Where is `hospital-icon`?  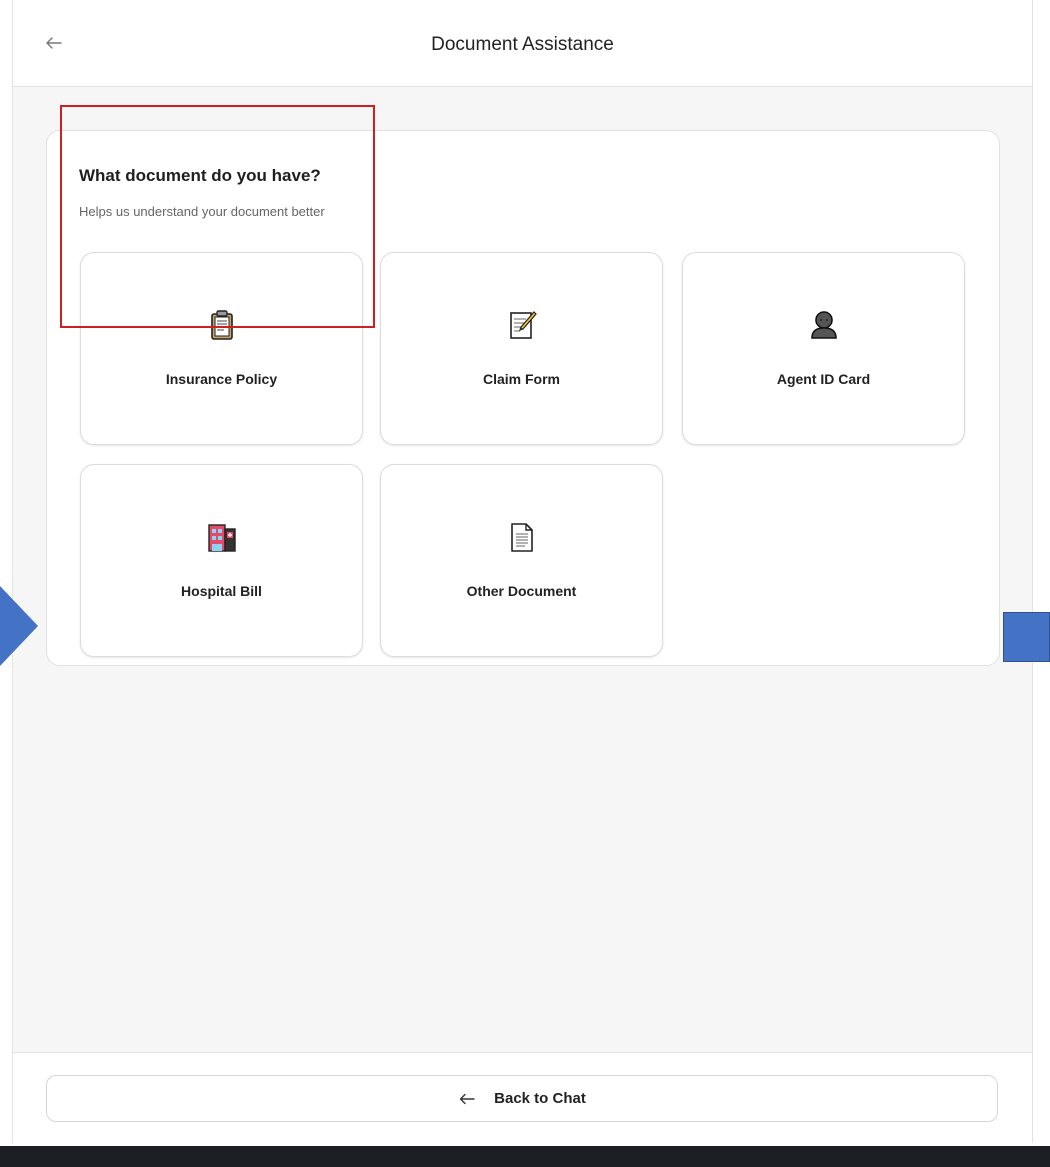
hospital-icon is located at coordinates (221, 538).